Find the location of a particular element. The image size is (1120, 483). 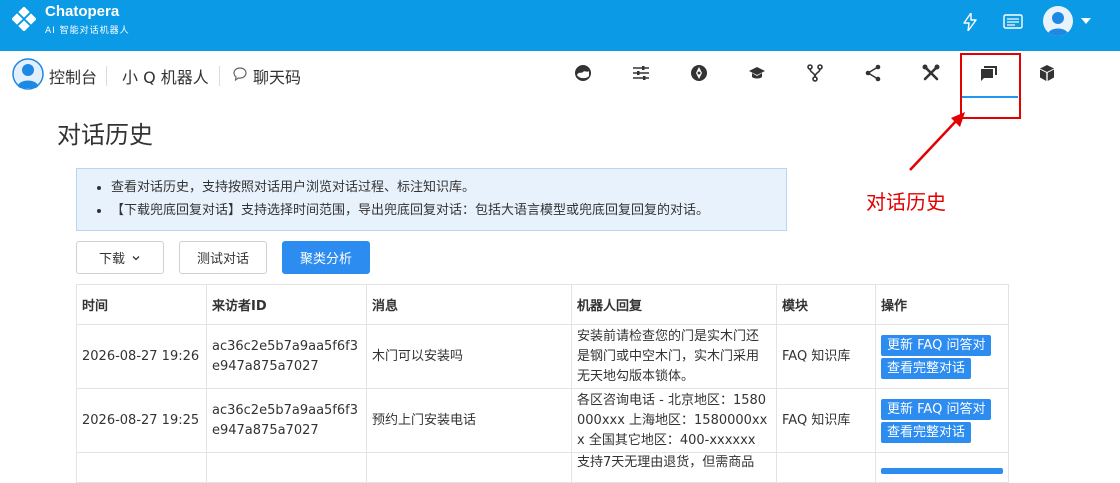

table-header-row: 时间 来访者ID 消息 机器人回复 模块 操作 is located at coordinates (542, 304).